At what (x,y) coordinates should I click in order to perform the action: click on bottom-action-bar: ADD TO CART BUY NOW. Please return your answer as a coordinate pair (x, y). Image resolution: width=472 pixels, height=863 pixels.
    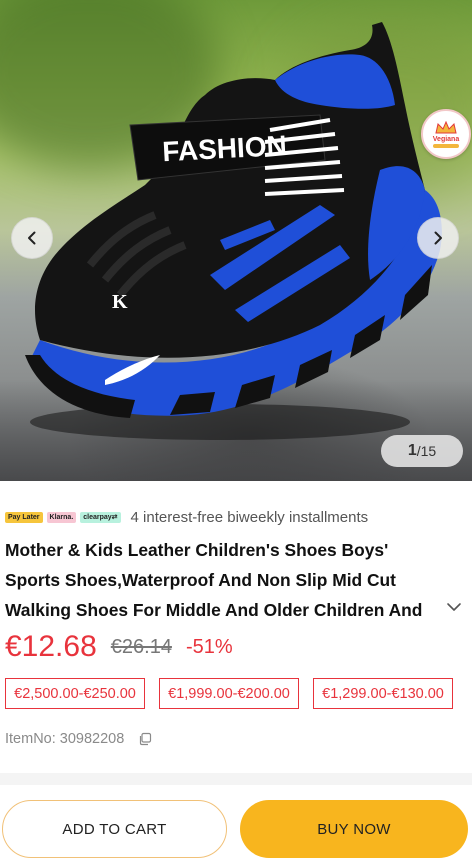
    Looking at the image, I should click on (236, 827).